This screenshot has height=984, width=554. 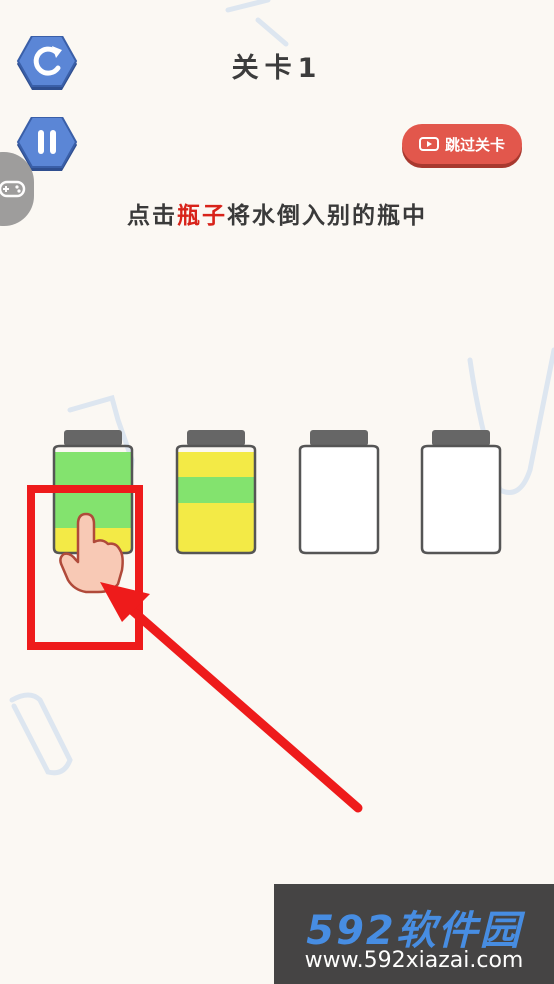 What do you see at coordinates (414, 960) in the screenshot?
I see `watermark-url: www.592xiazai.com` at bounding box center [414, 960].